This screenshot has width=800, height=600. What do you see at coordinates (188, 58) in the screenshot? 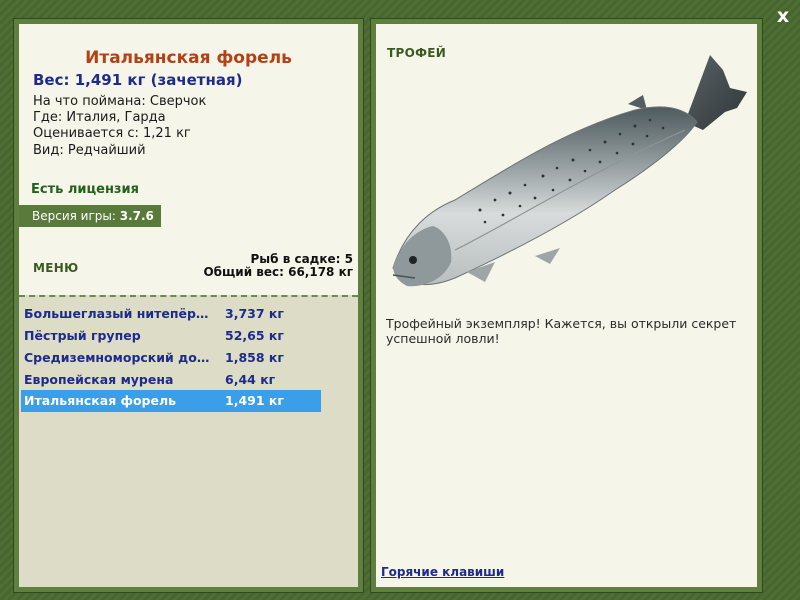
I see `fish-title: Итальянская форель` at bounding box center [188, 58].